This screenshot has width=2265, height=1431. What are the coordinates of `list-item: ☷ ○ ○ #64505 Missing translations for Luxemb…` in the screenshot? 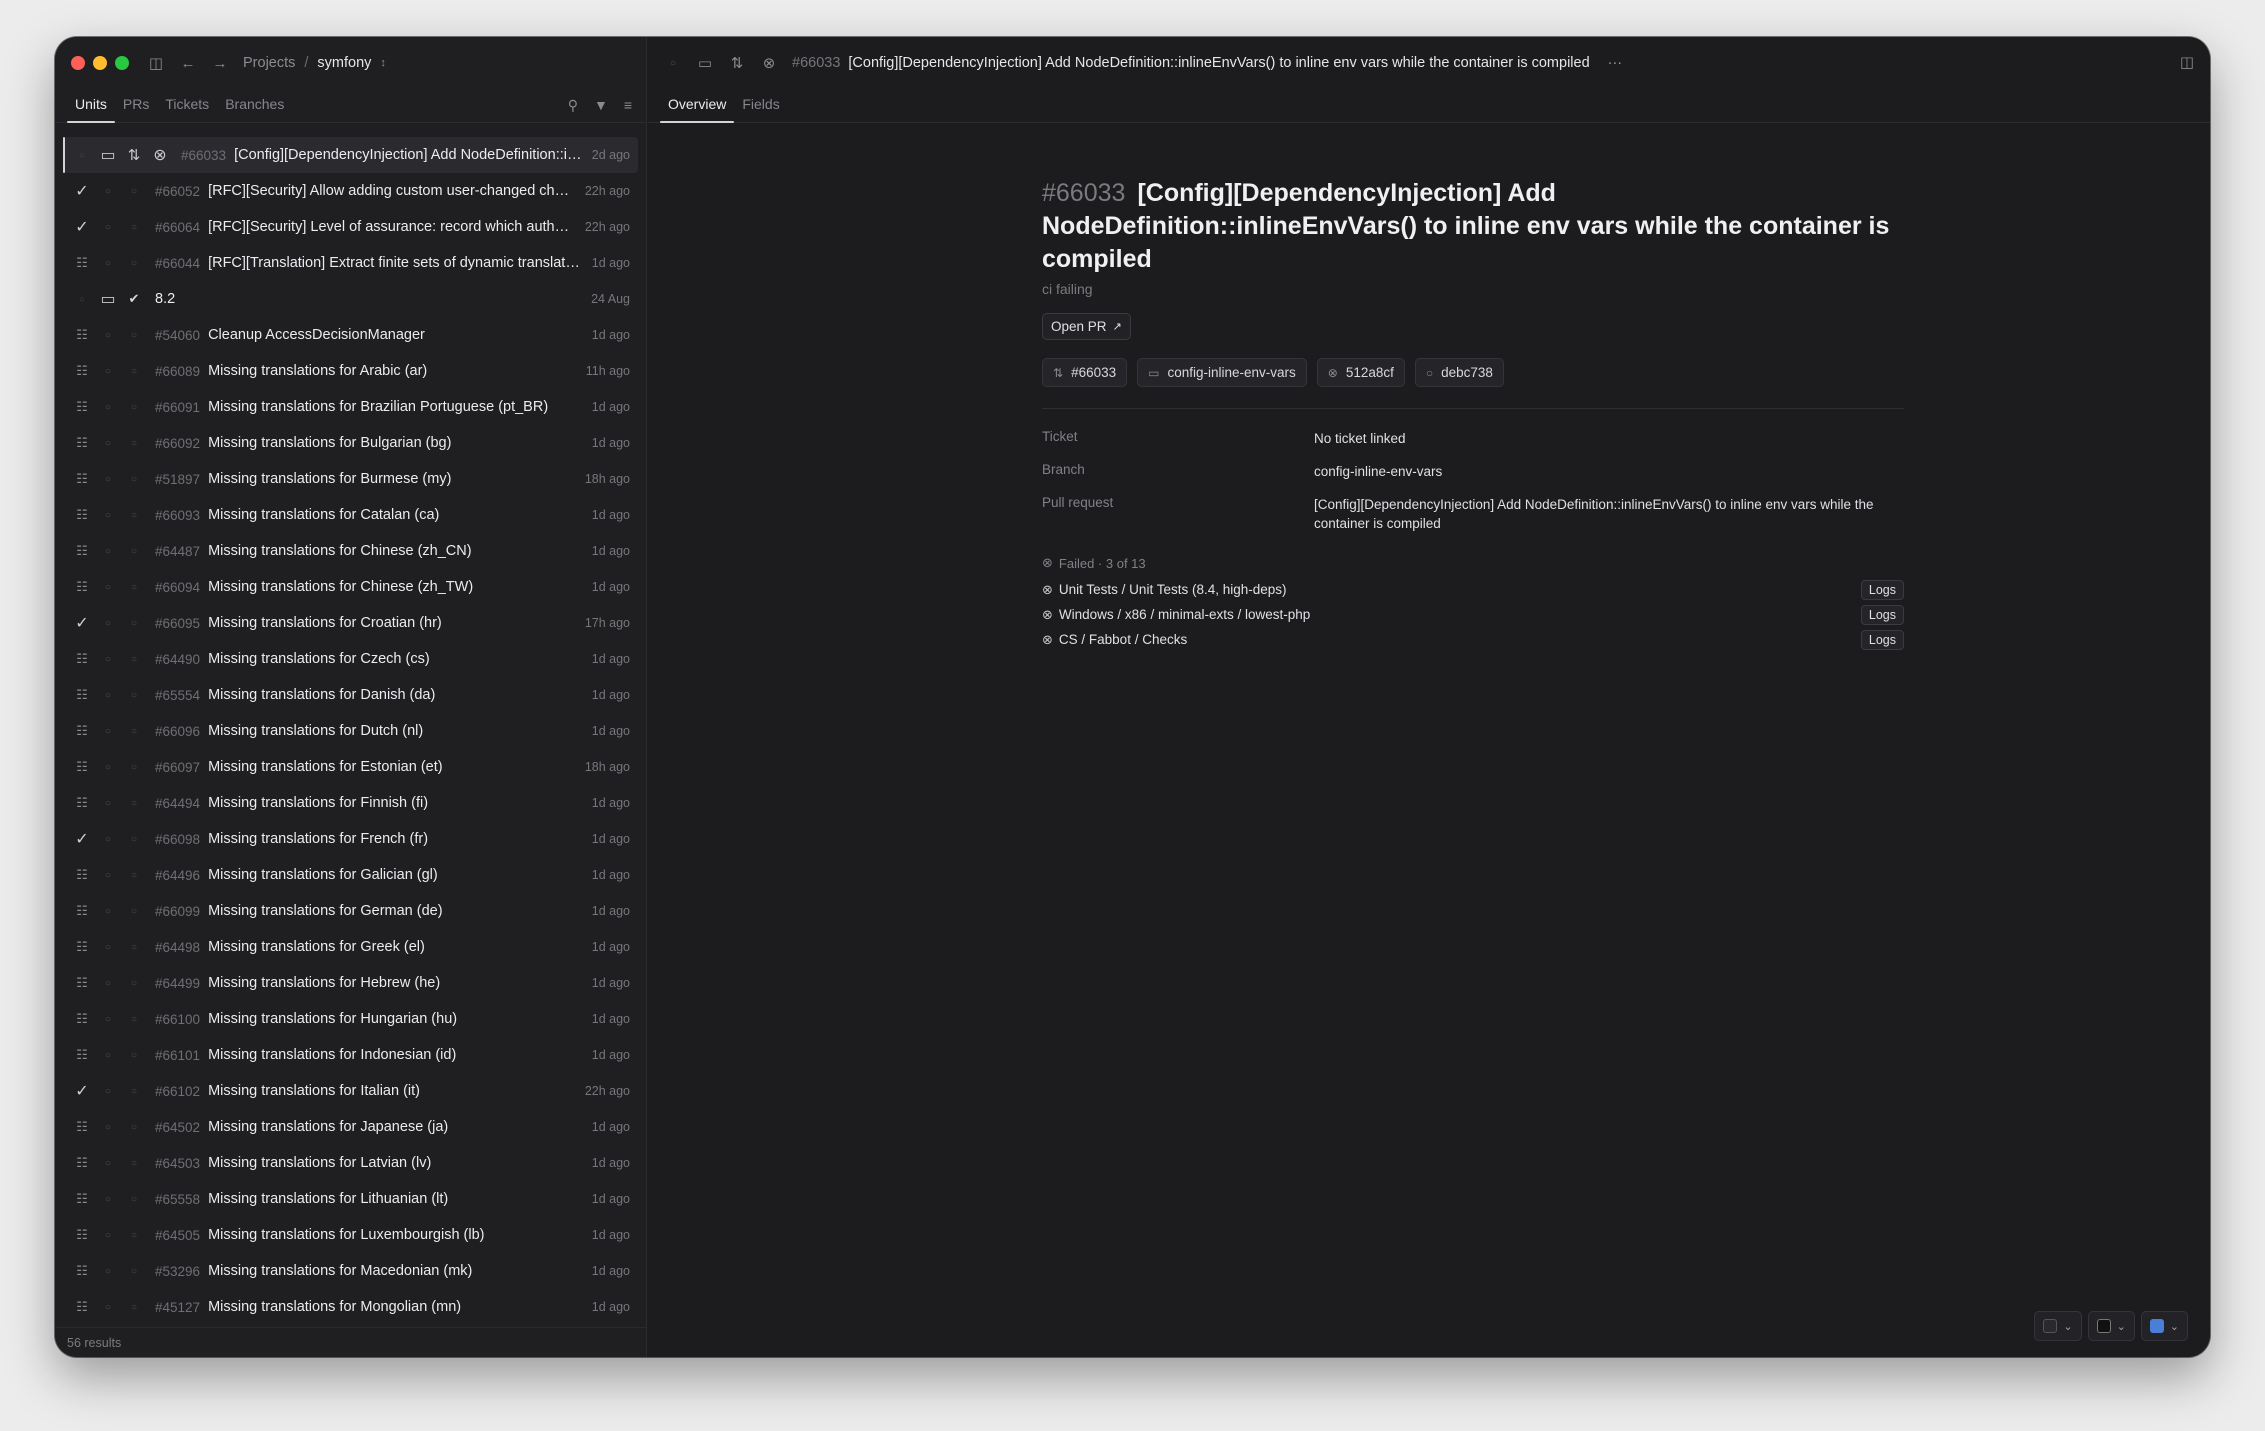 It's located at (350, 1235).